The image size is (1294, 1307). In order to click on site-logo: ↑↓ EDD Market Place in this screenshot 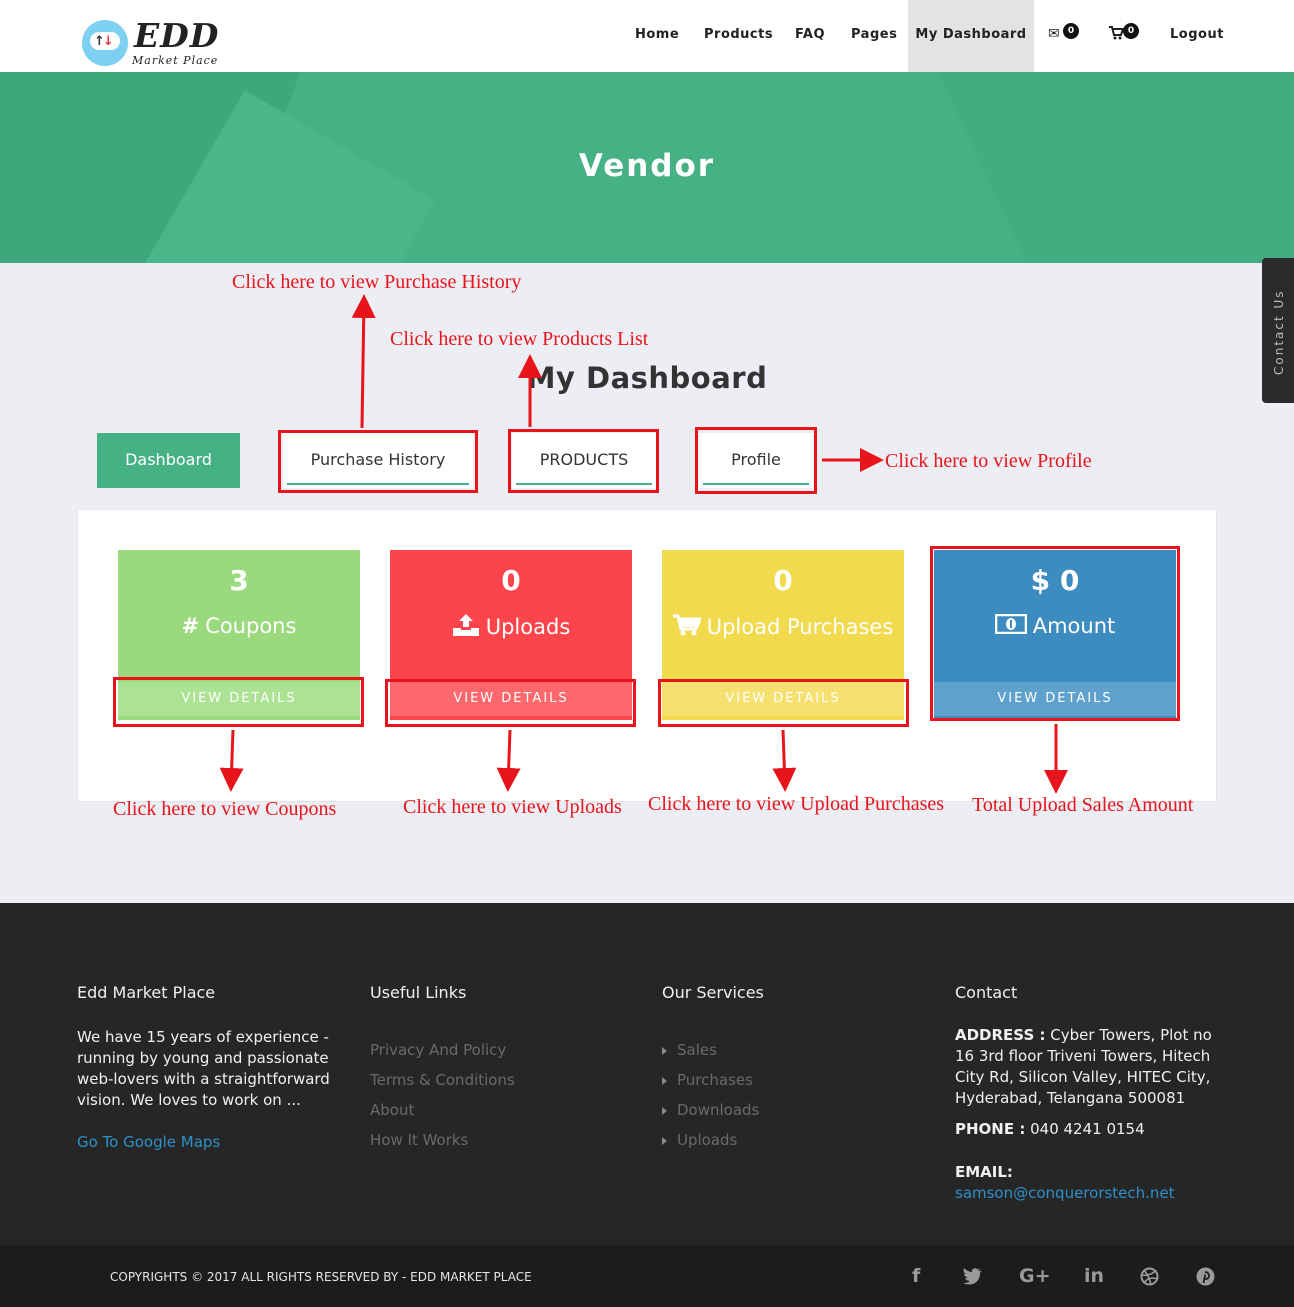, I will do `click(155, 43)`.